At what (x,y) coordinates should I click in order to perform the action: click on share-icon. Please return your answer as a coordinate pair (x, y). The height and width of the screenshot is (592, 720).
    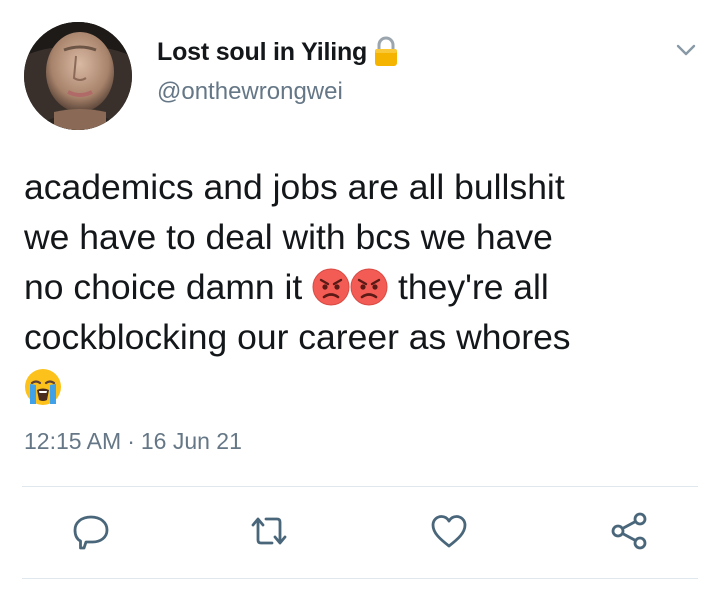
    Looking at the image, I should click on (629, 531).